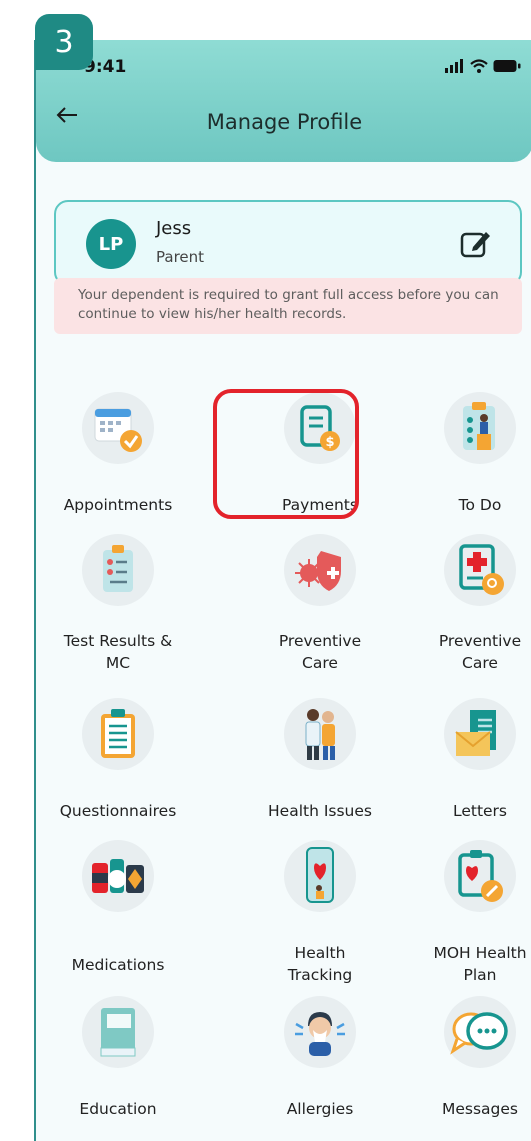 The image size is (531, 1141). Describe the element at coordinates (320, 876) in the screenshot. I see `phone-tracking-icon` at that location.